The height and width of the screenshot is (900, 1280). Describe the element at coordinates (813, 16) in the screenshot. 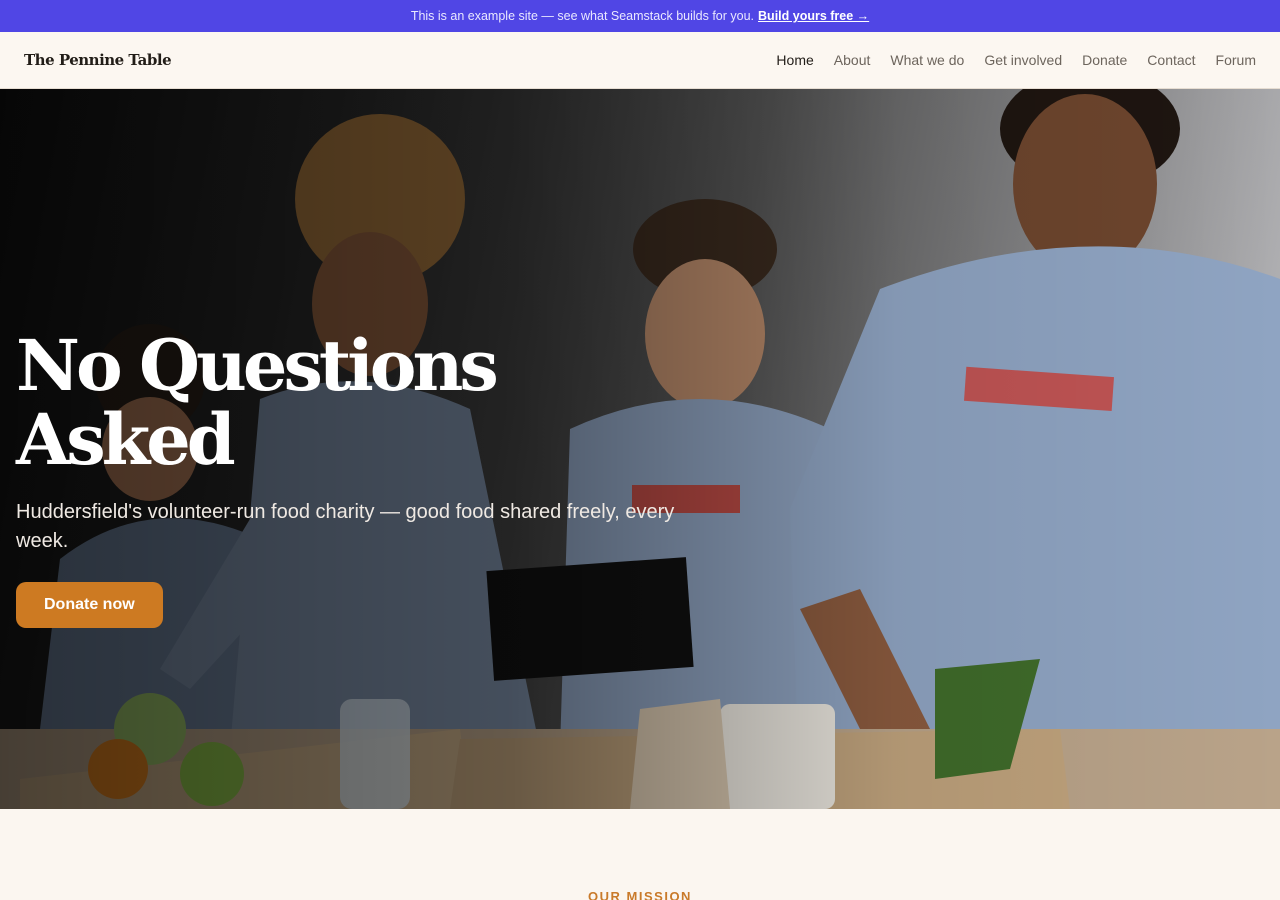

I see `build-yours-free-link: Build yours free →` at that location.